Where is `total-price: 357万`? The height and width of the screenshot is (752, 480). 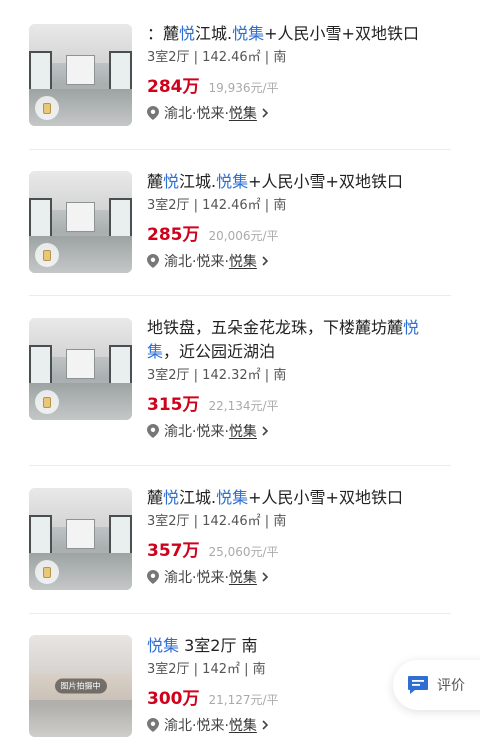
total-price: 357万 is located at coordinates (173, 551).